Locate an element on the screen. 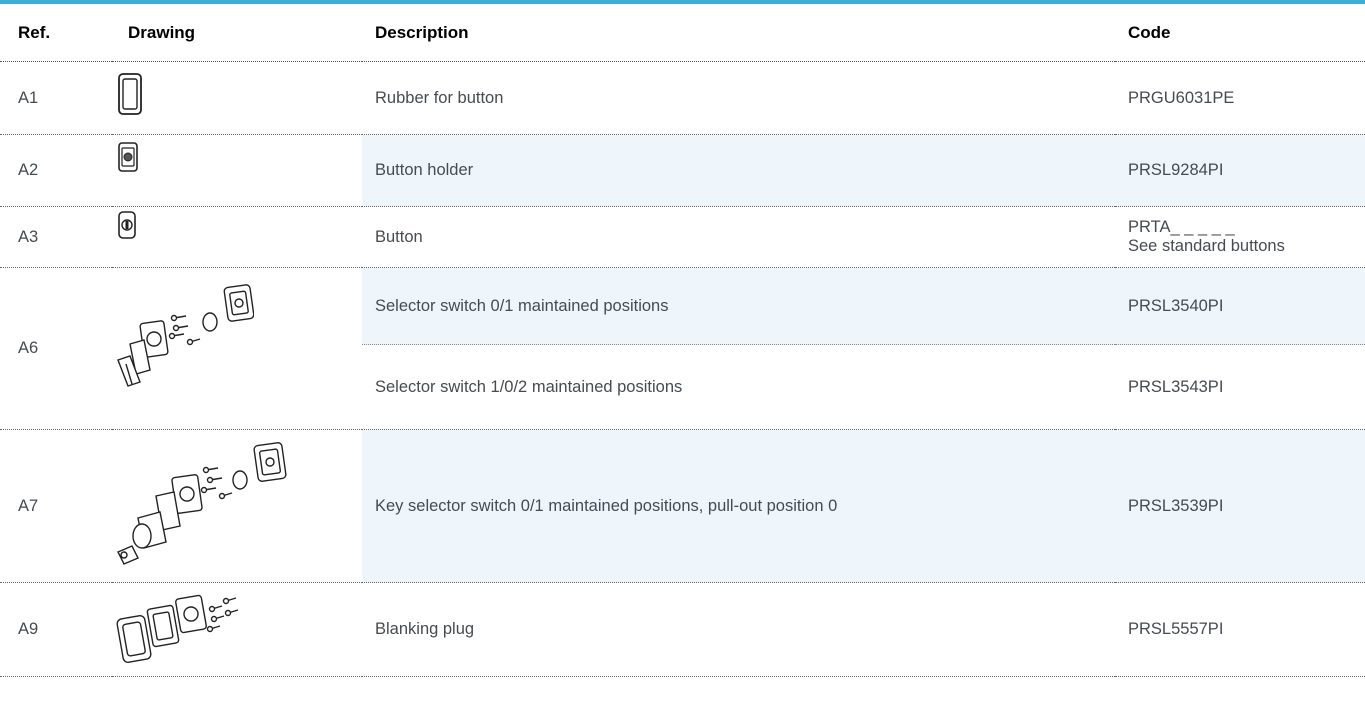 This screenshot has height=704, width=1365. row-ref: A2 is located at coordinates (56, 170).